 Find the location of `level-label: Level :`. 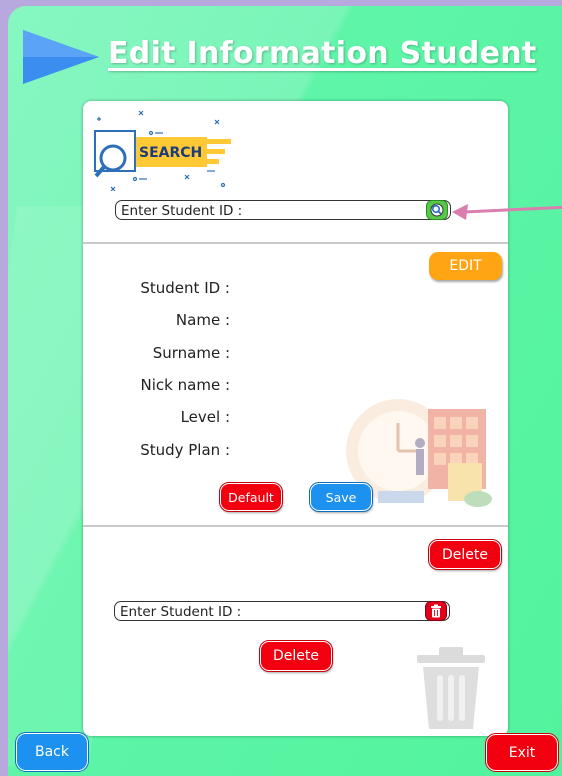

level-label: Level : is located at coordinates (205, 417).